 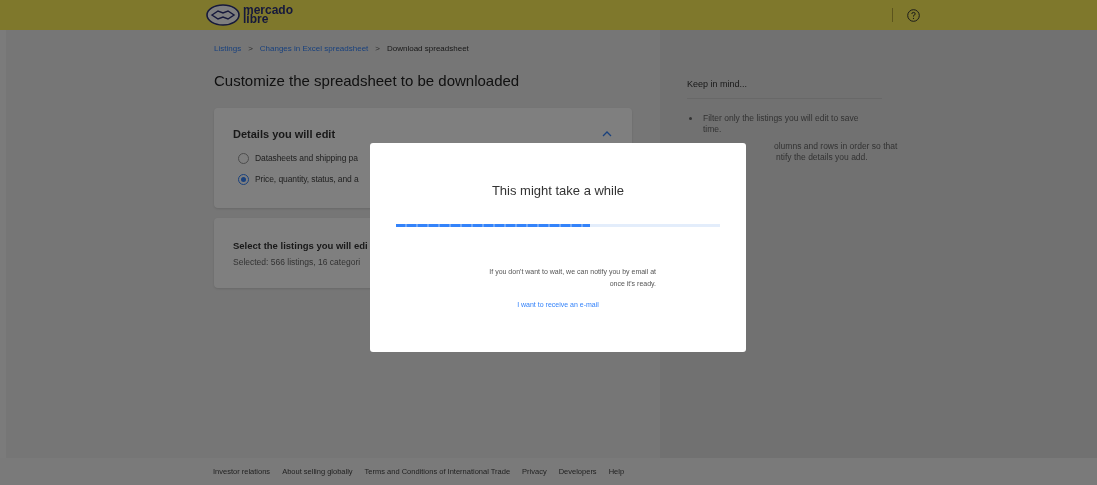 What do you see at coordinates (268, 10) in the screenshot?
I see `logo-text: mercado` at bounding box center [268, 10].